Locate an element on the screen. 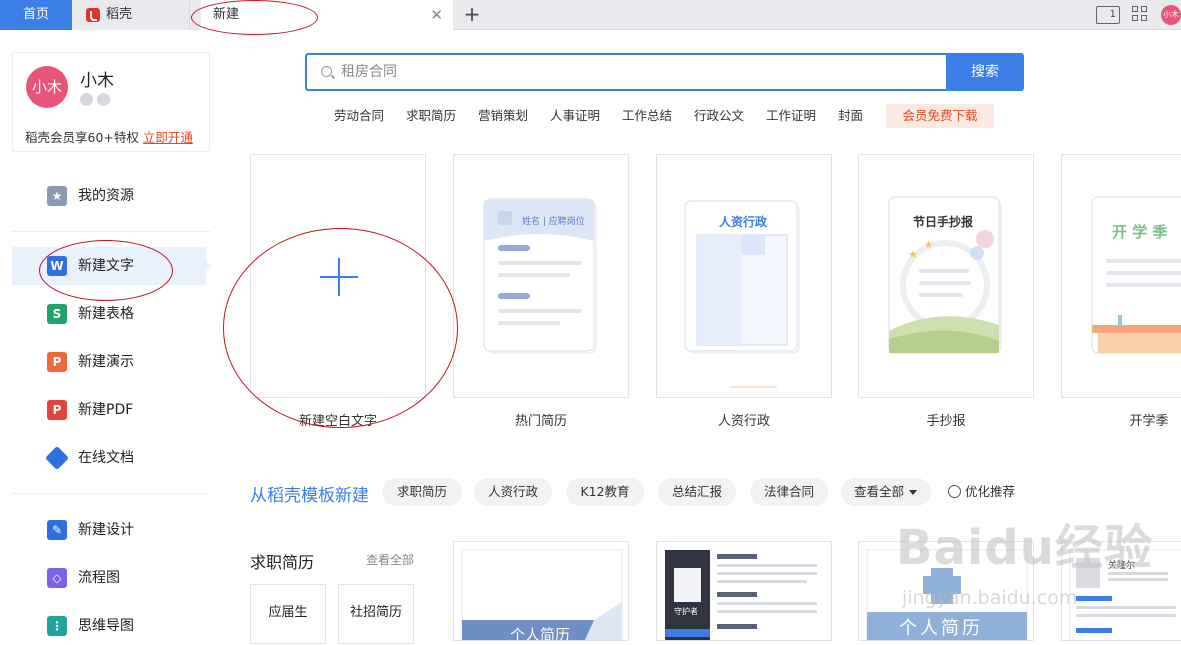  sidebar-item-new-pdf: P 新建PDF is located at coordinates (109, 410).